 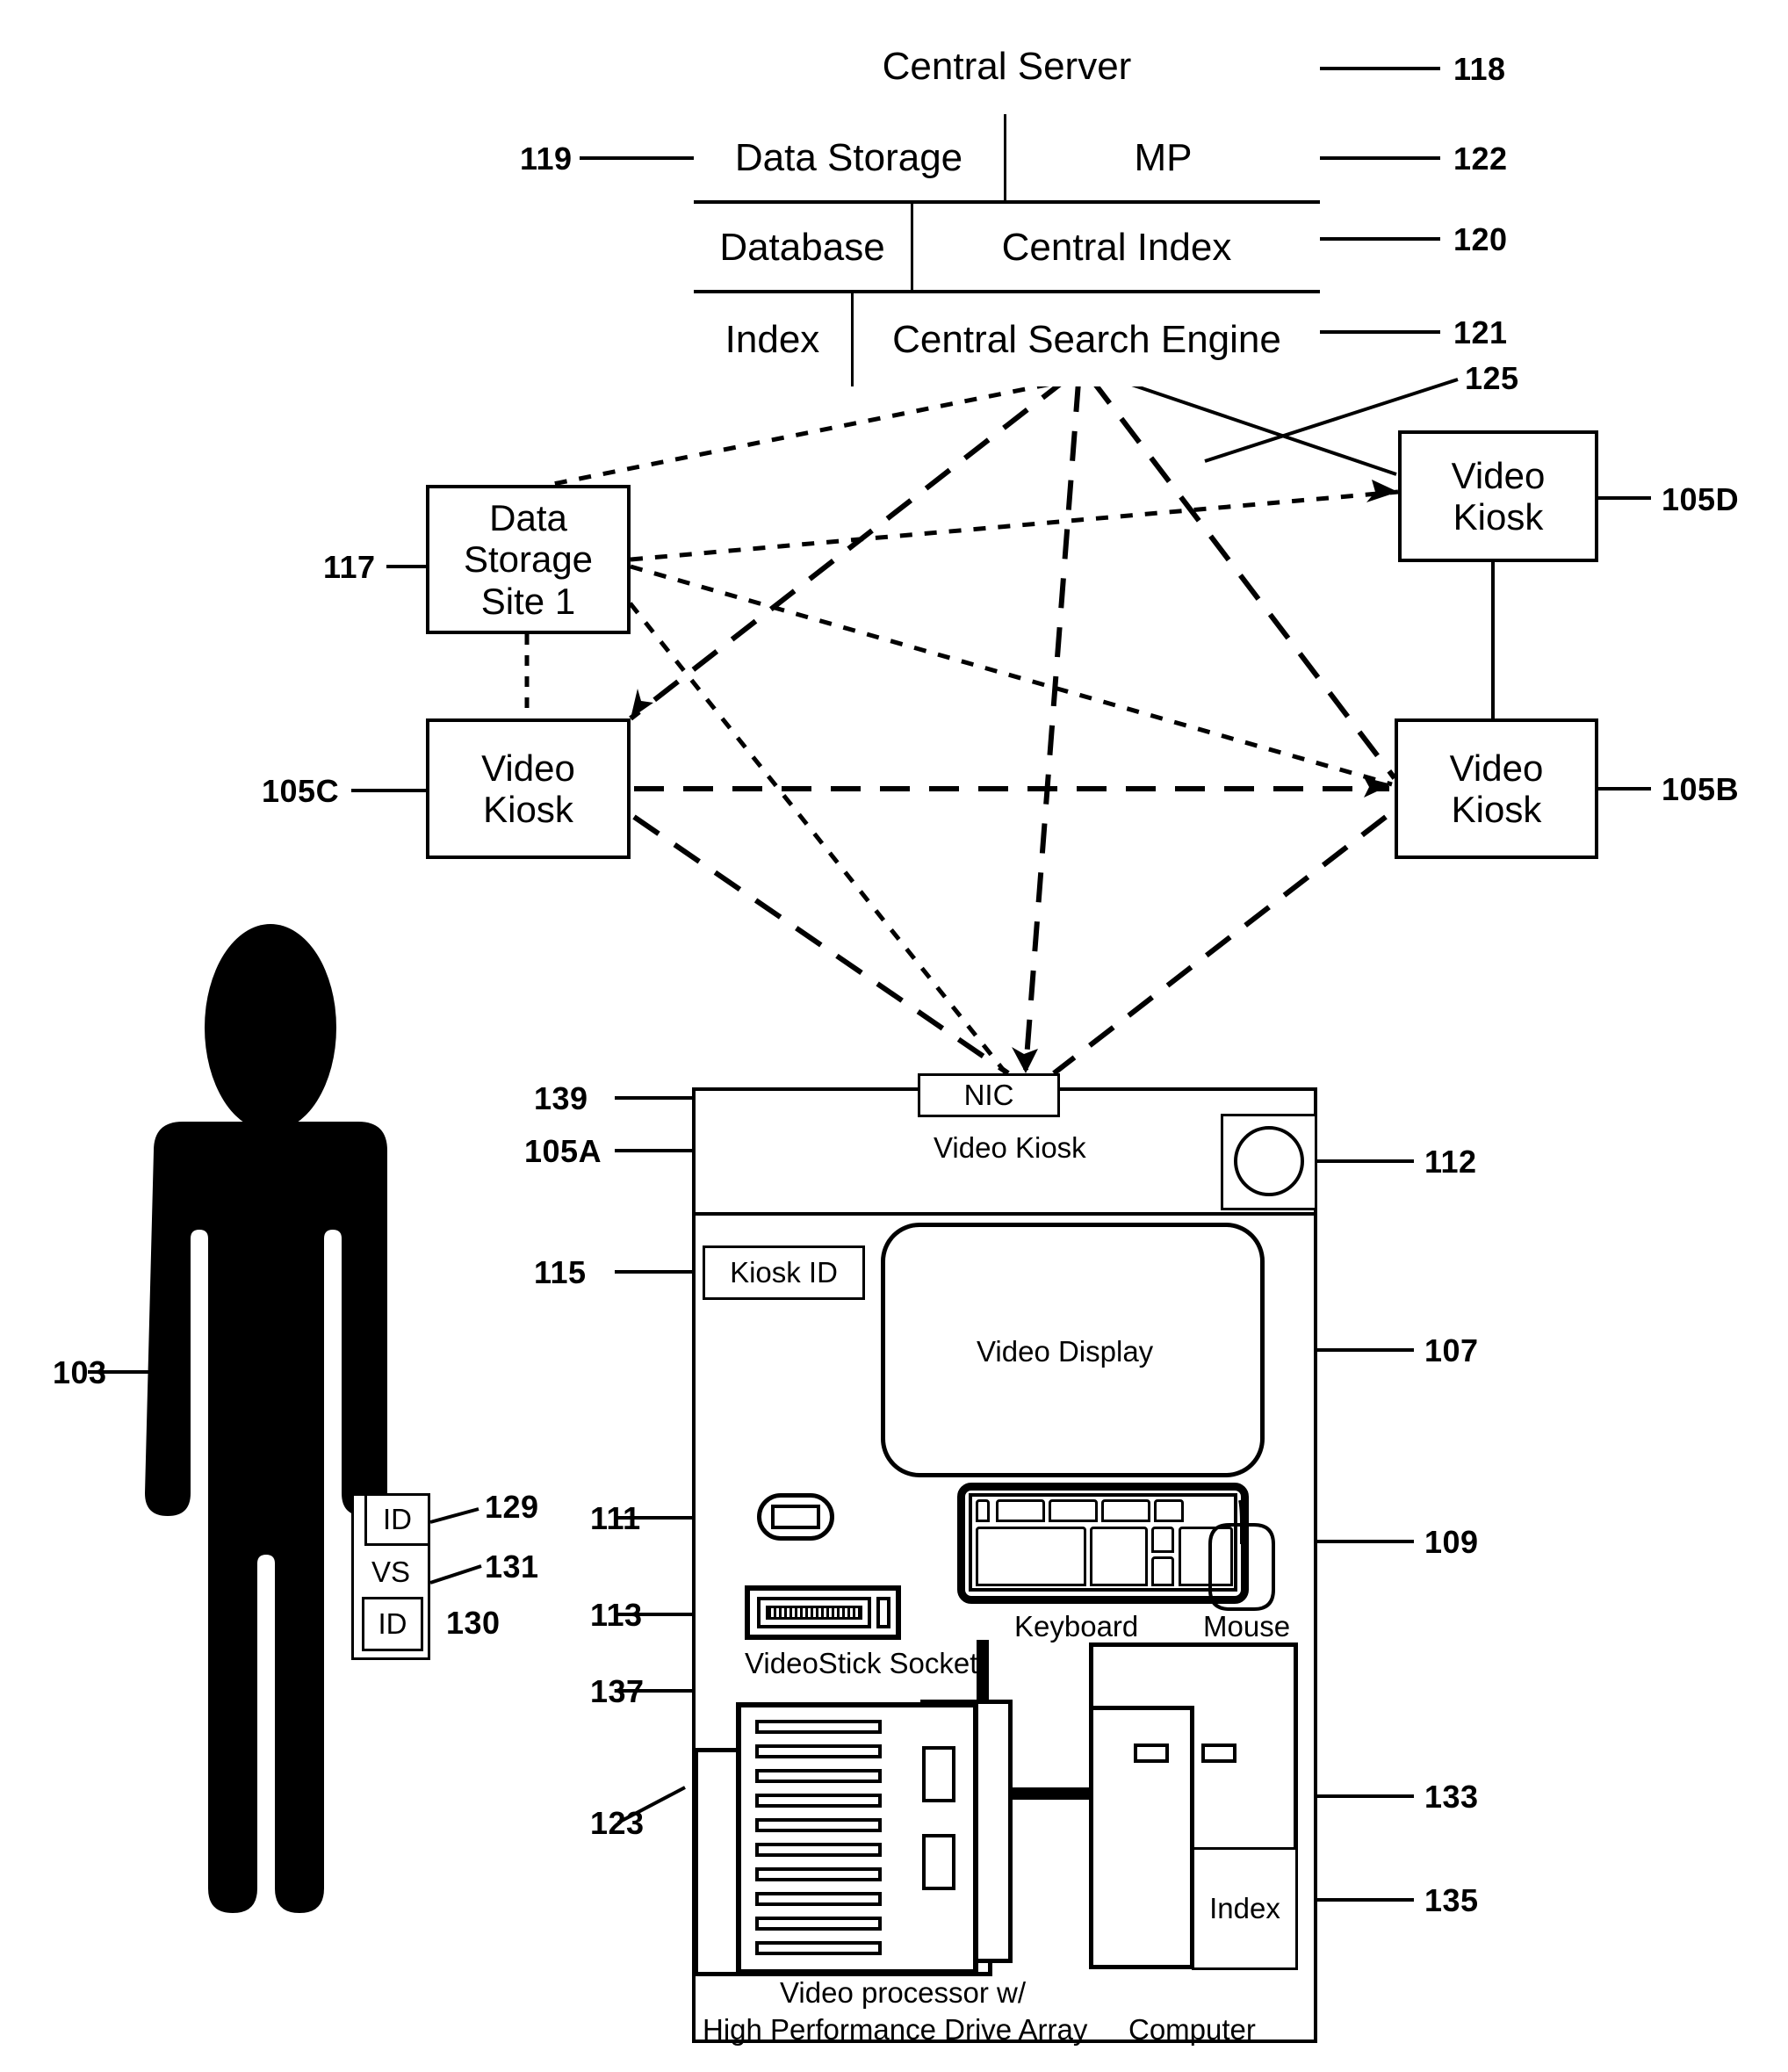 What do you see at coordinates (1241, 1513) in the screenshot?
I see `mouse-cable-icon` at bounding box center [1241, 1513].